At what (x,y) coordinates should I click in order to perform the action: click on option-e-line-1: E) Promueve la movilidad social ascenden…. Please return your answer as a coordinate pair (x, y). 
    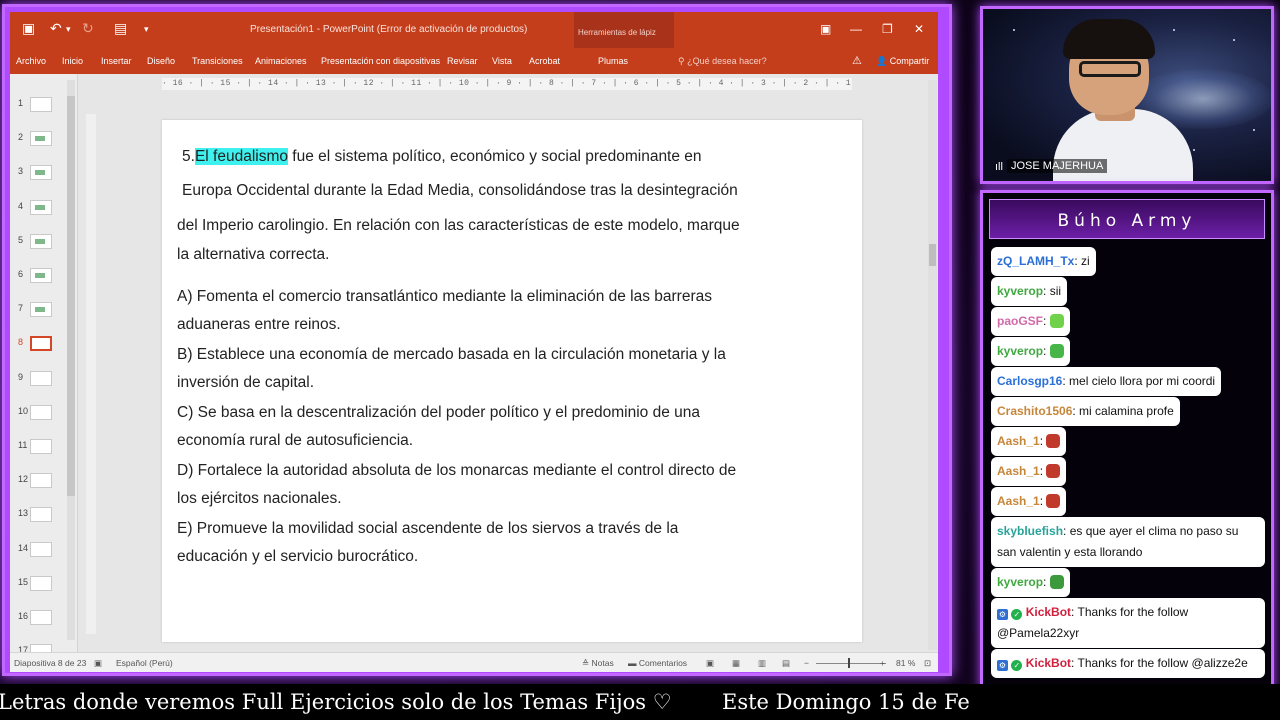
    Looking at the image, I should click on (428, 528).